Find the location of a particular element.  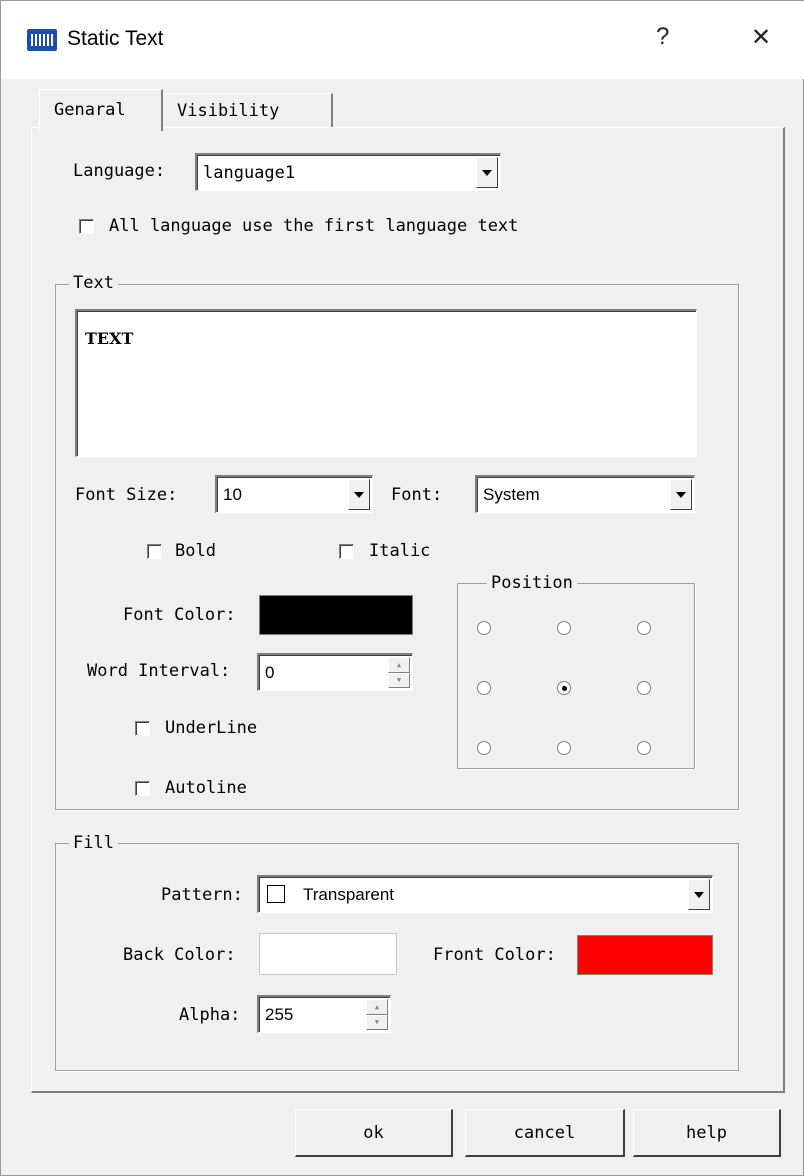

pattern-value: Transparent is located at coordinates (349, 894).